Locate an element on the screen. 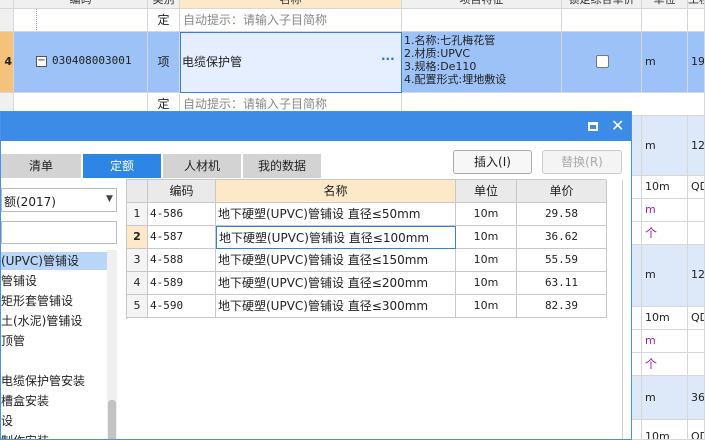 This screenshot has width=705, height=440. header-name: 名称 is located at coordinates (291, 4).